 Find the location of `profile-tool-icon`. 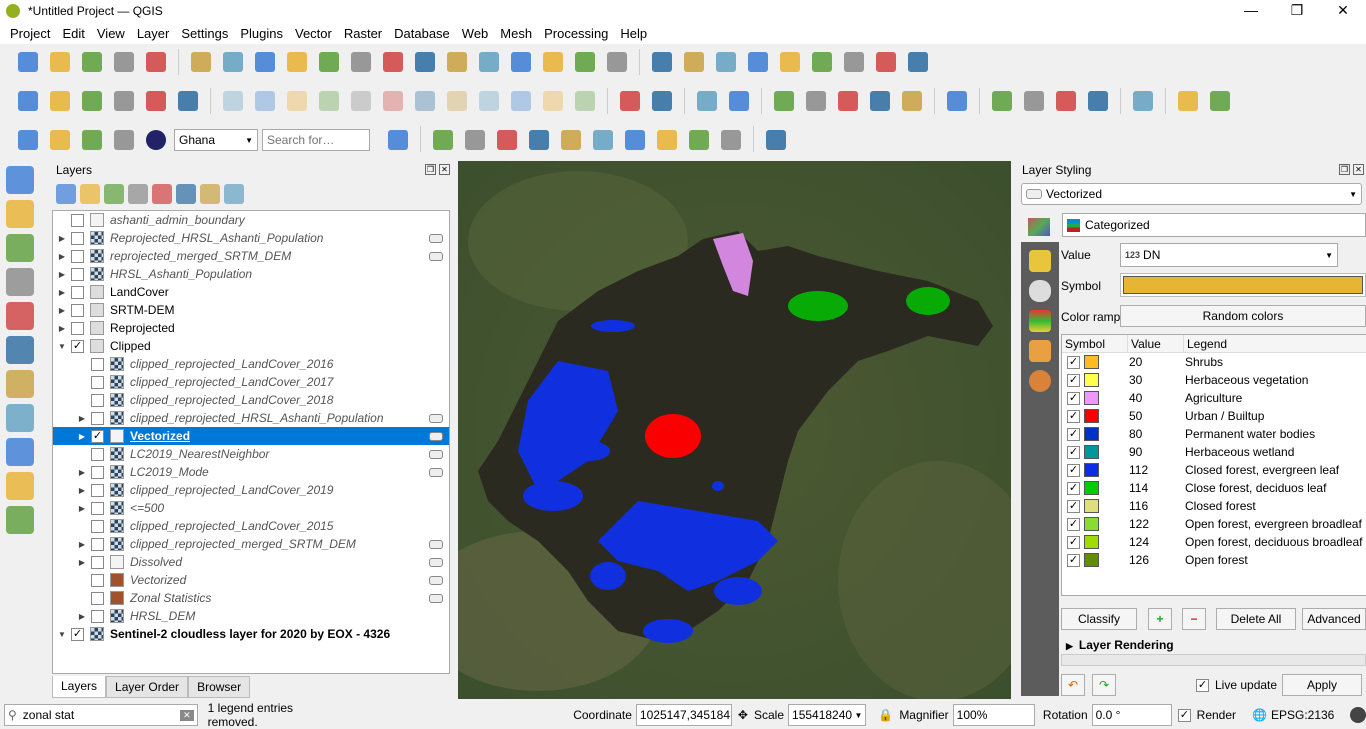

profile-tool-icon is located at coordinates (398, 140).